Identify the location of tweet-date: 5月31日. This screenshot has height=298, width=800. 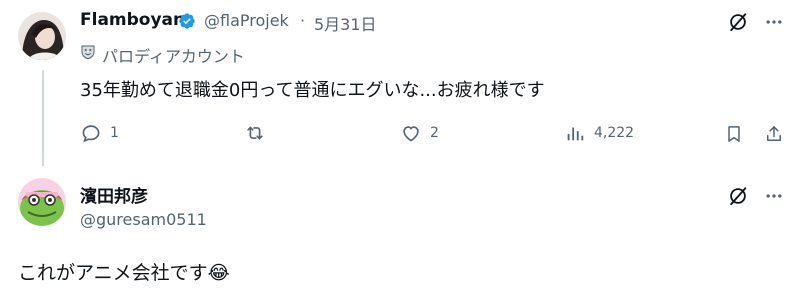
(345, 23).